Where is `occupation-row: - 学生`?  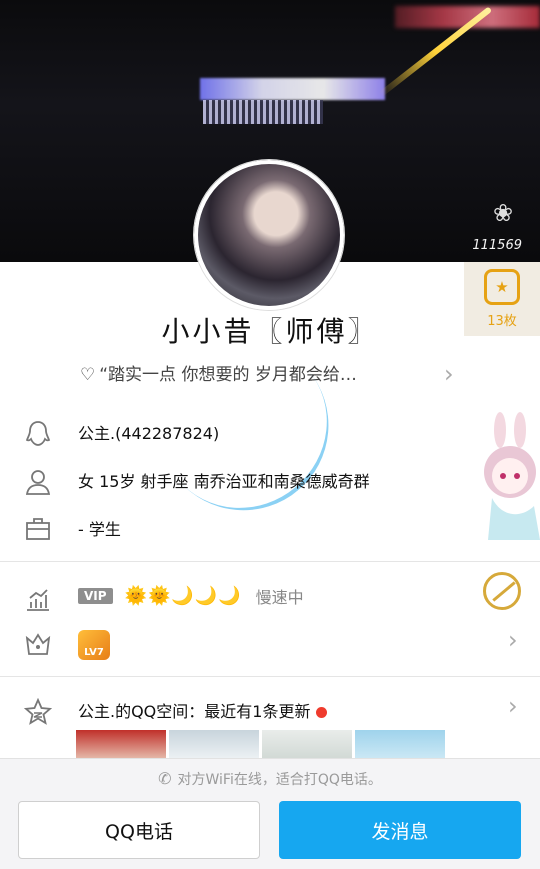 occupation-row: - 学生 is located at coordinates (270, 529).